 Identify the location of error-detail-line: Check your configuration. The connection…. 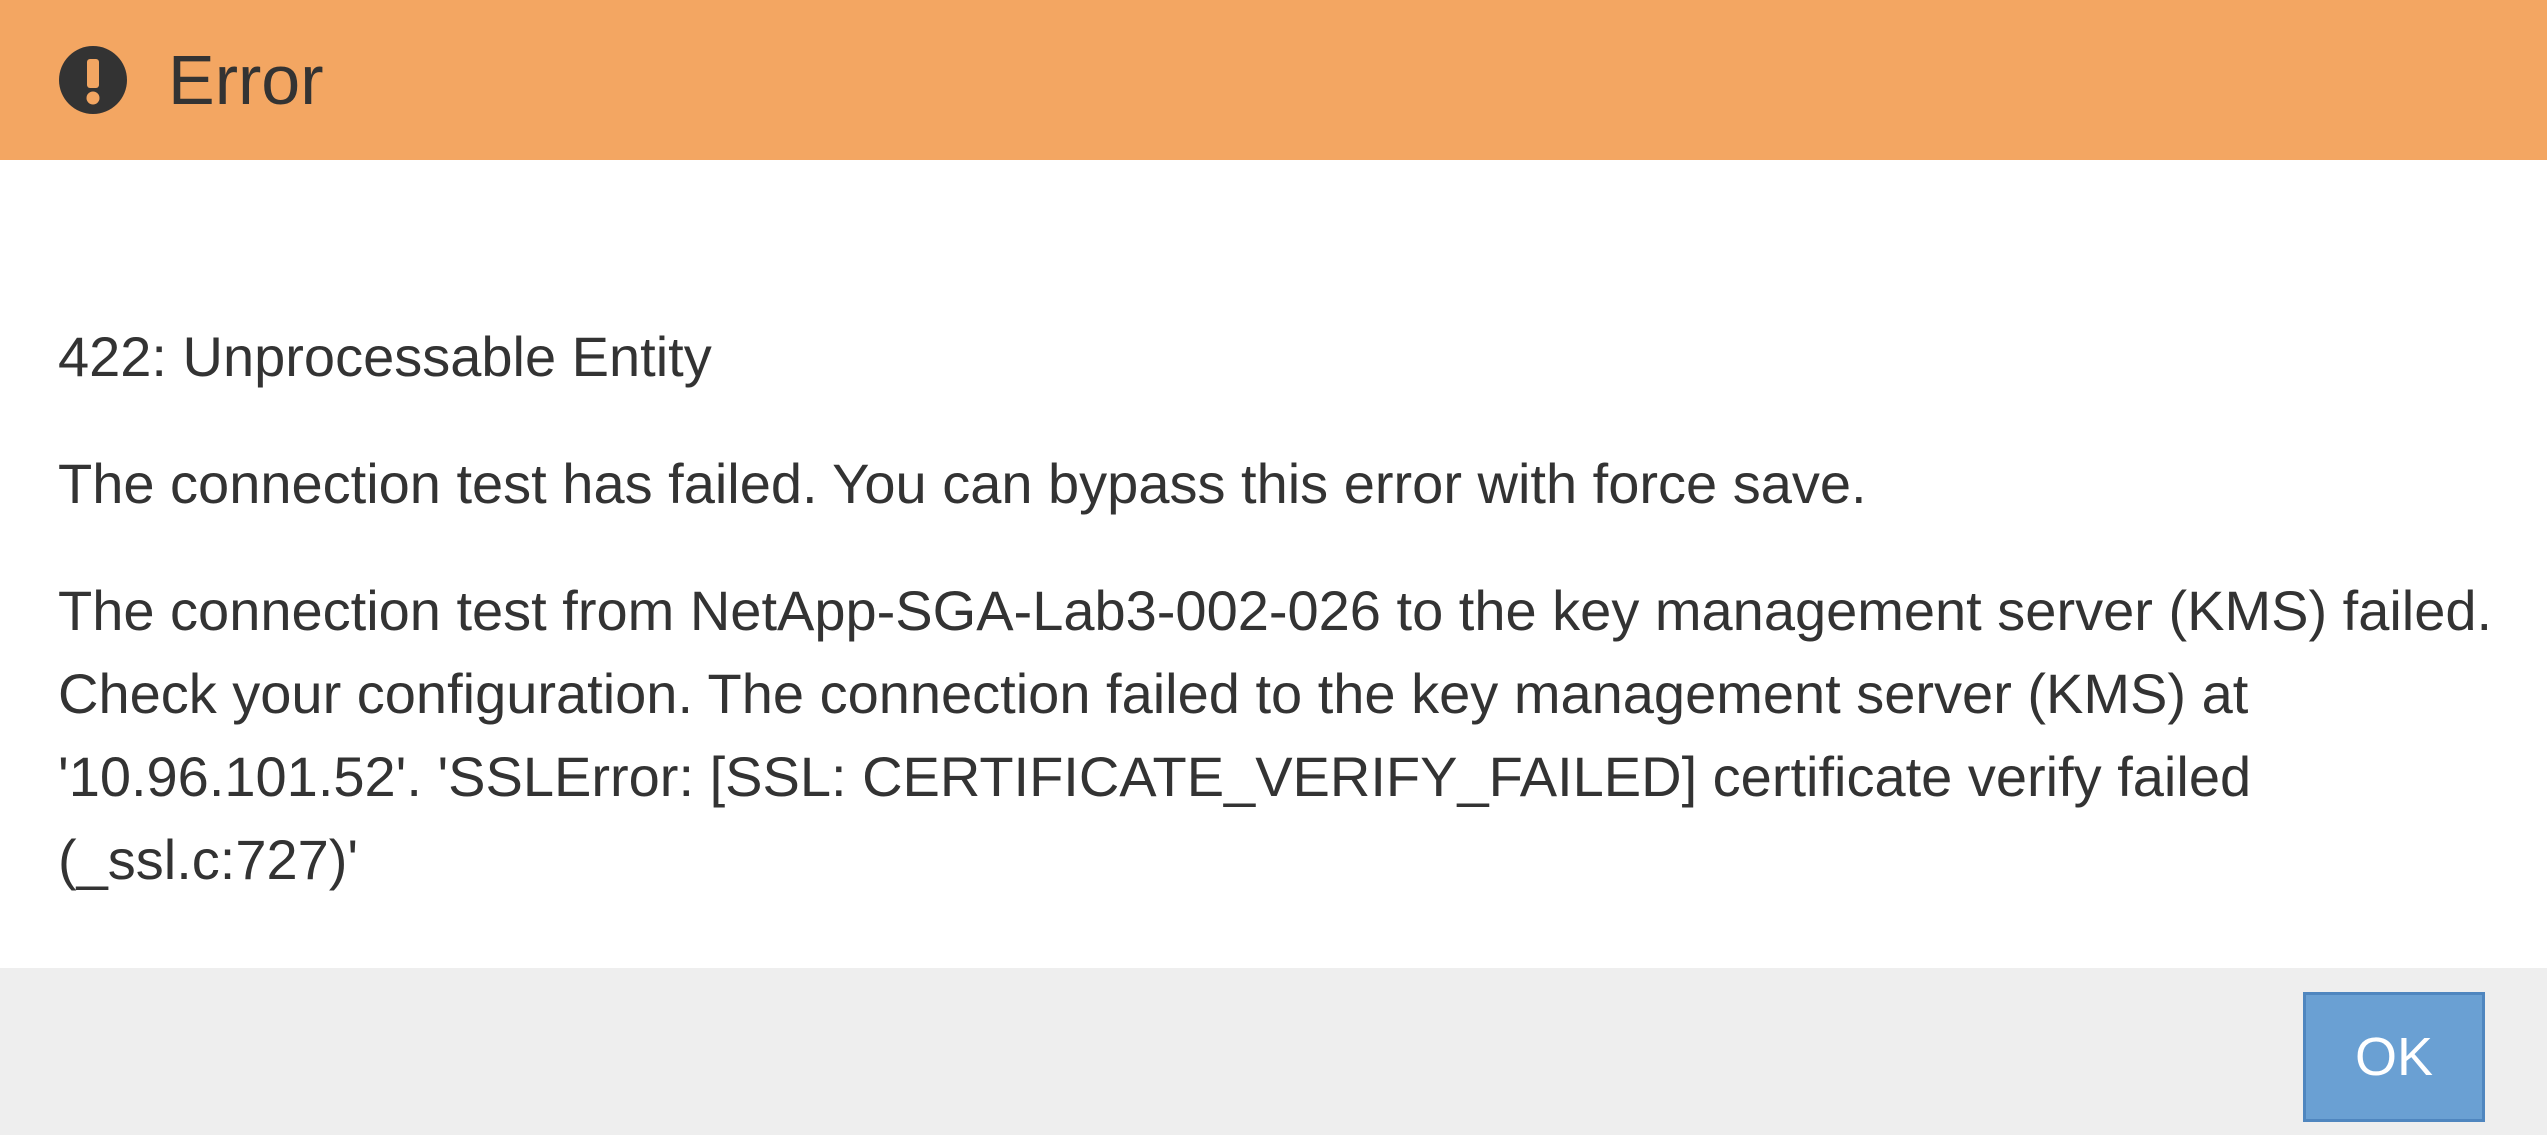
(1153, 693).